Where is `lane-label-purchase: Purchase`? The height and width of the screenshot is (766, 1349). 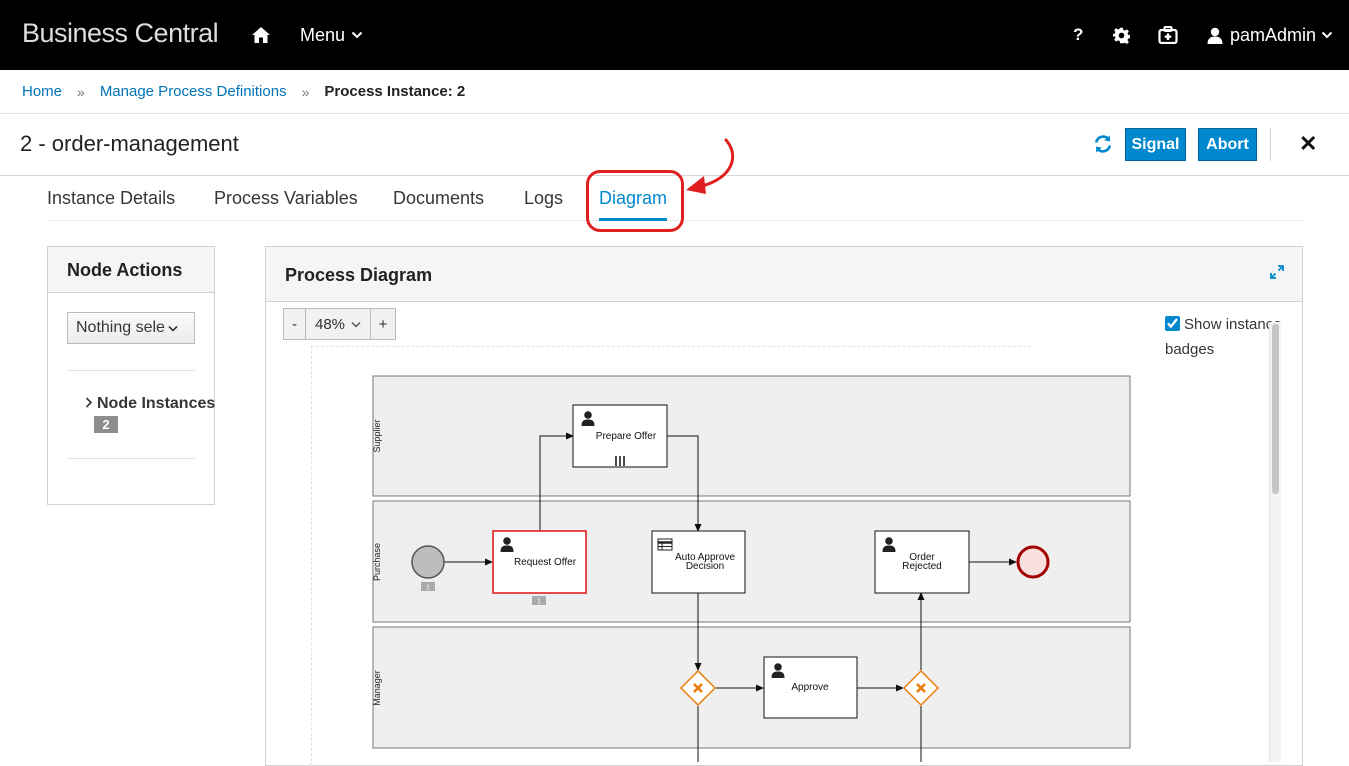 lane-label-purchase: Purchase is located at coordinates (377, 562).